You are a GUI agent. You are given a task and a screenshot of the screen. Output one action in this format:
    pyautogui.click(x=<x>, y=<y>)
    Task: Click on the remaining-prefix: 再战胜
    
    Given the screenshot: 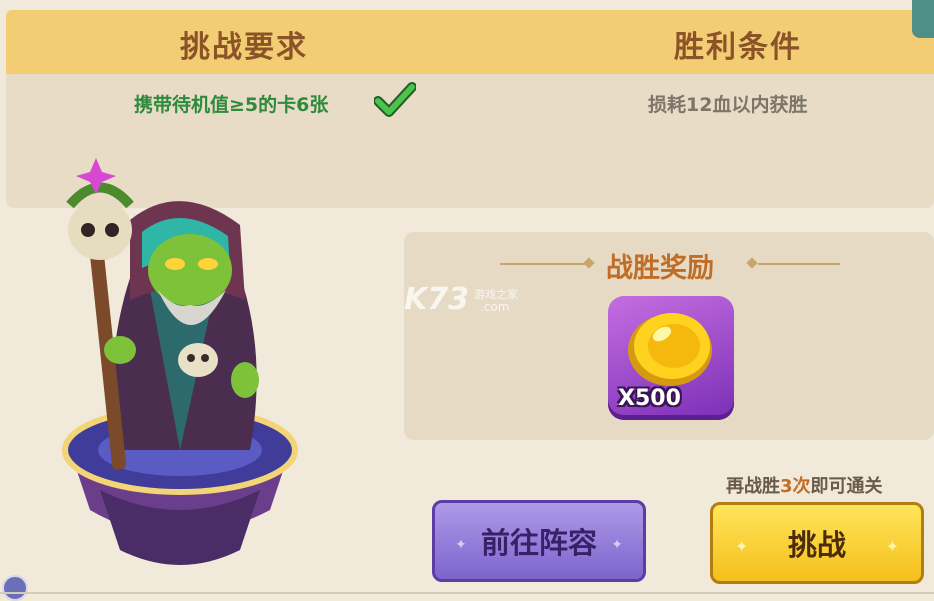 What is the action you would take?
    pyautogui.click(x=753, y=486)
    